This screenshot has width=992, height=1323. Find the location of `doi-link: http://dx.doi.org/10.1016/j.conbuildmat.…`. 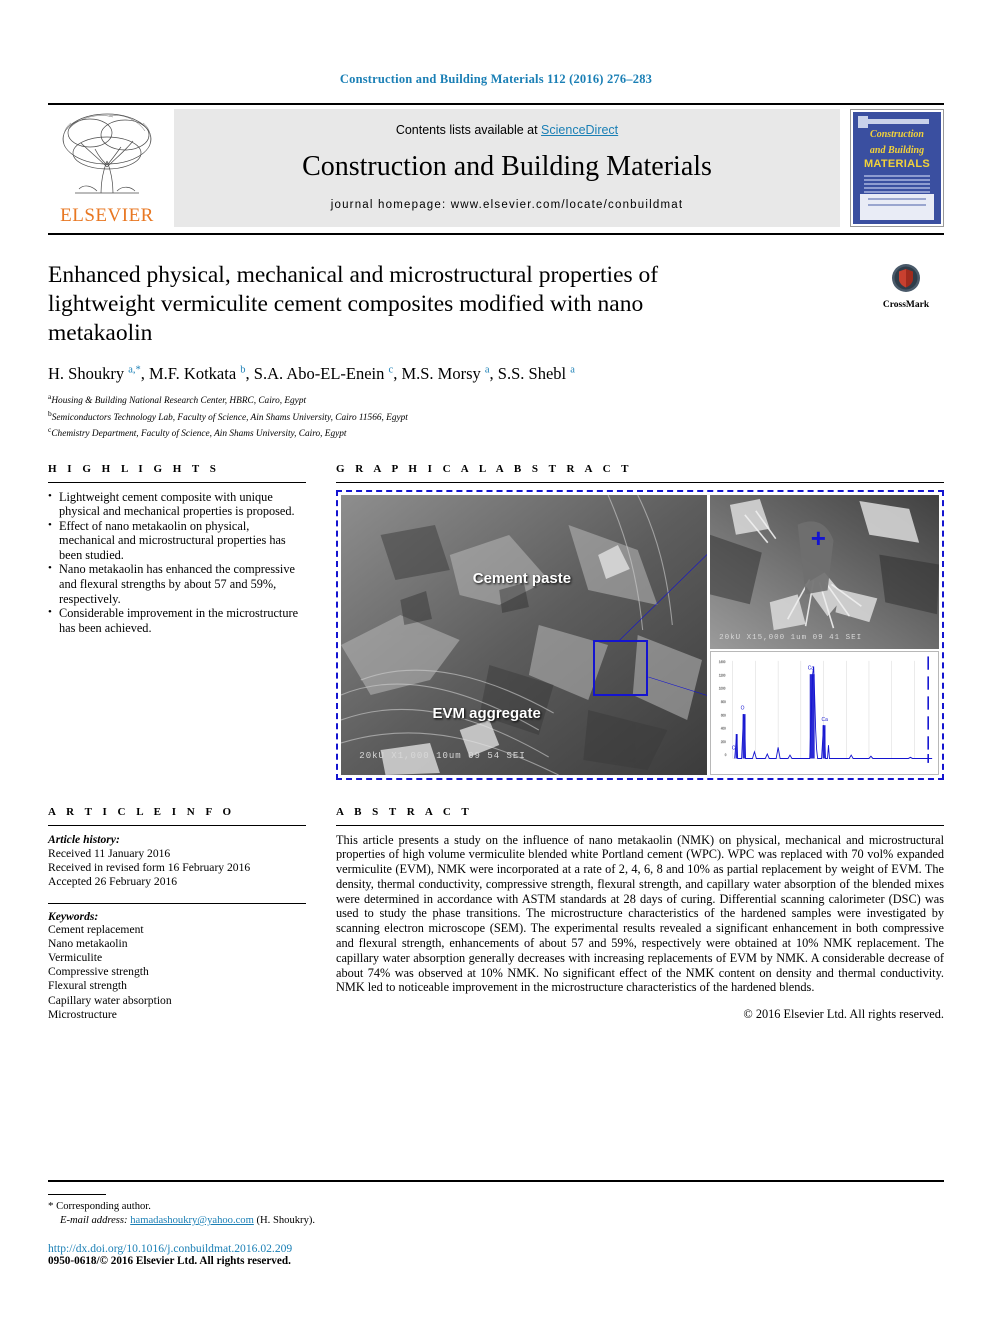

doi-link: http://dx.doi.org/10.1016/j.conbuildmat.… is located at coordinates (496, 1248).